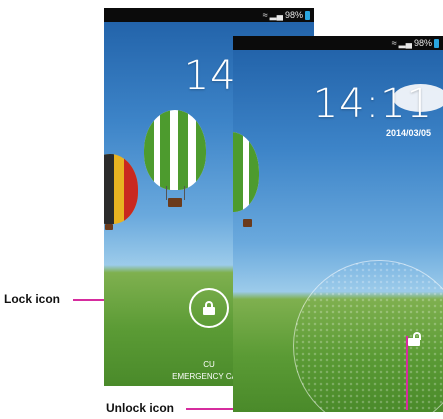  I want to click on clock-time: 14:11, so click(372, 104).